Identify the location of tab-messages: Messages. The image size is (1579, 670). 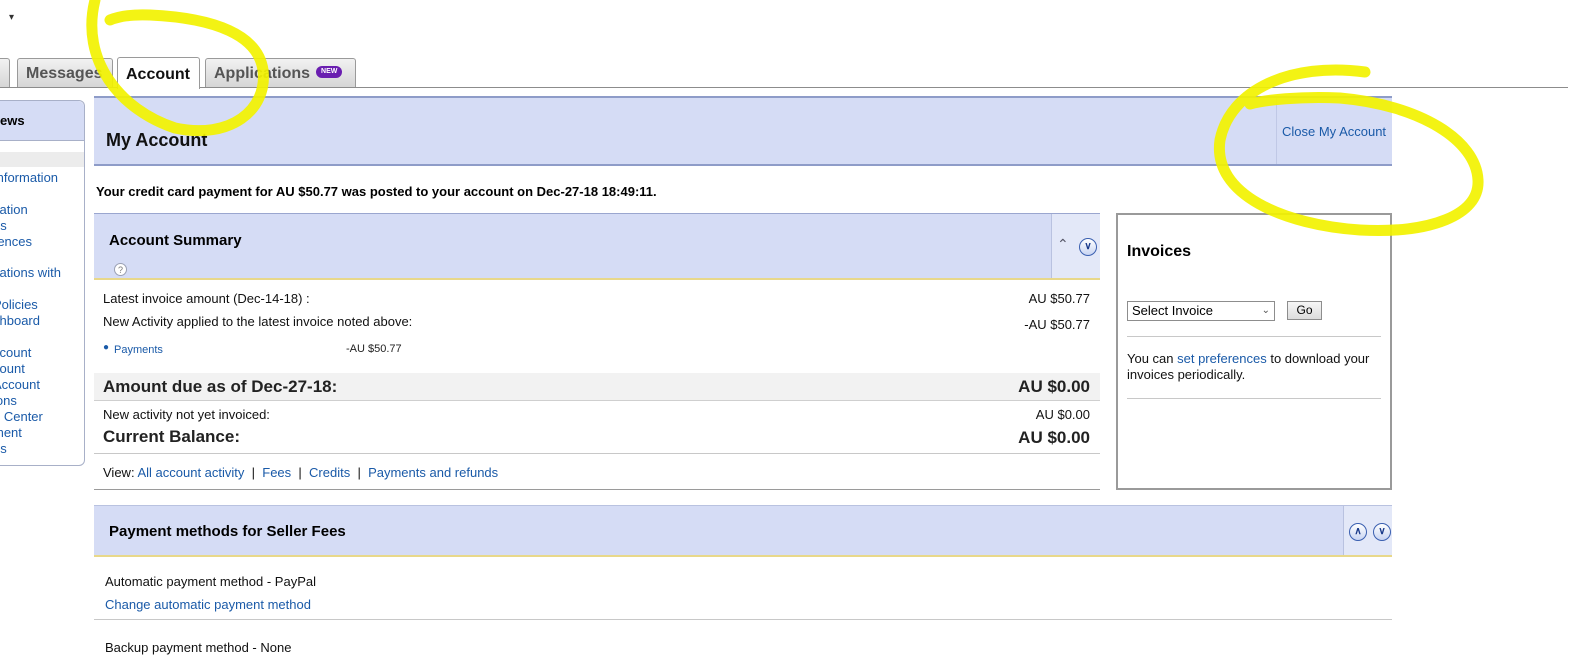
(65, 72).